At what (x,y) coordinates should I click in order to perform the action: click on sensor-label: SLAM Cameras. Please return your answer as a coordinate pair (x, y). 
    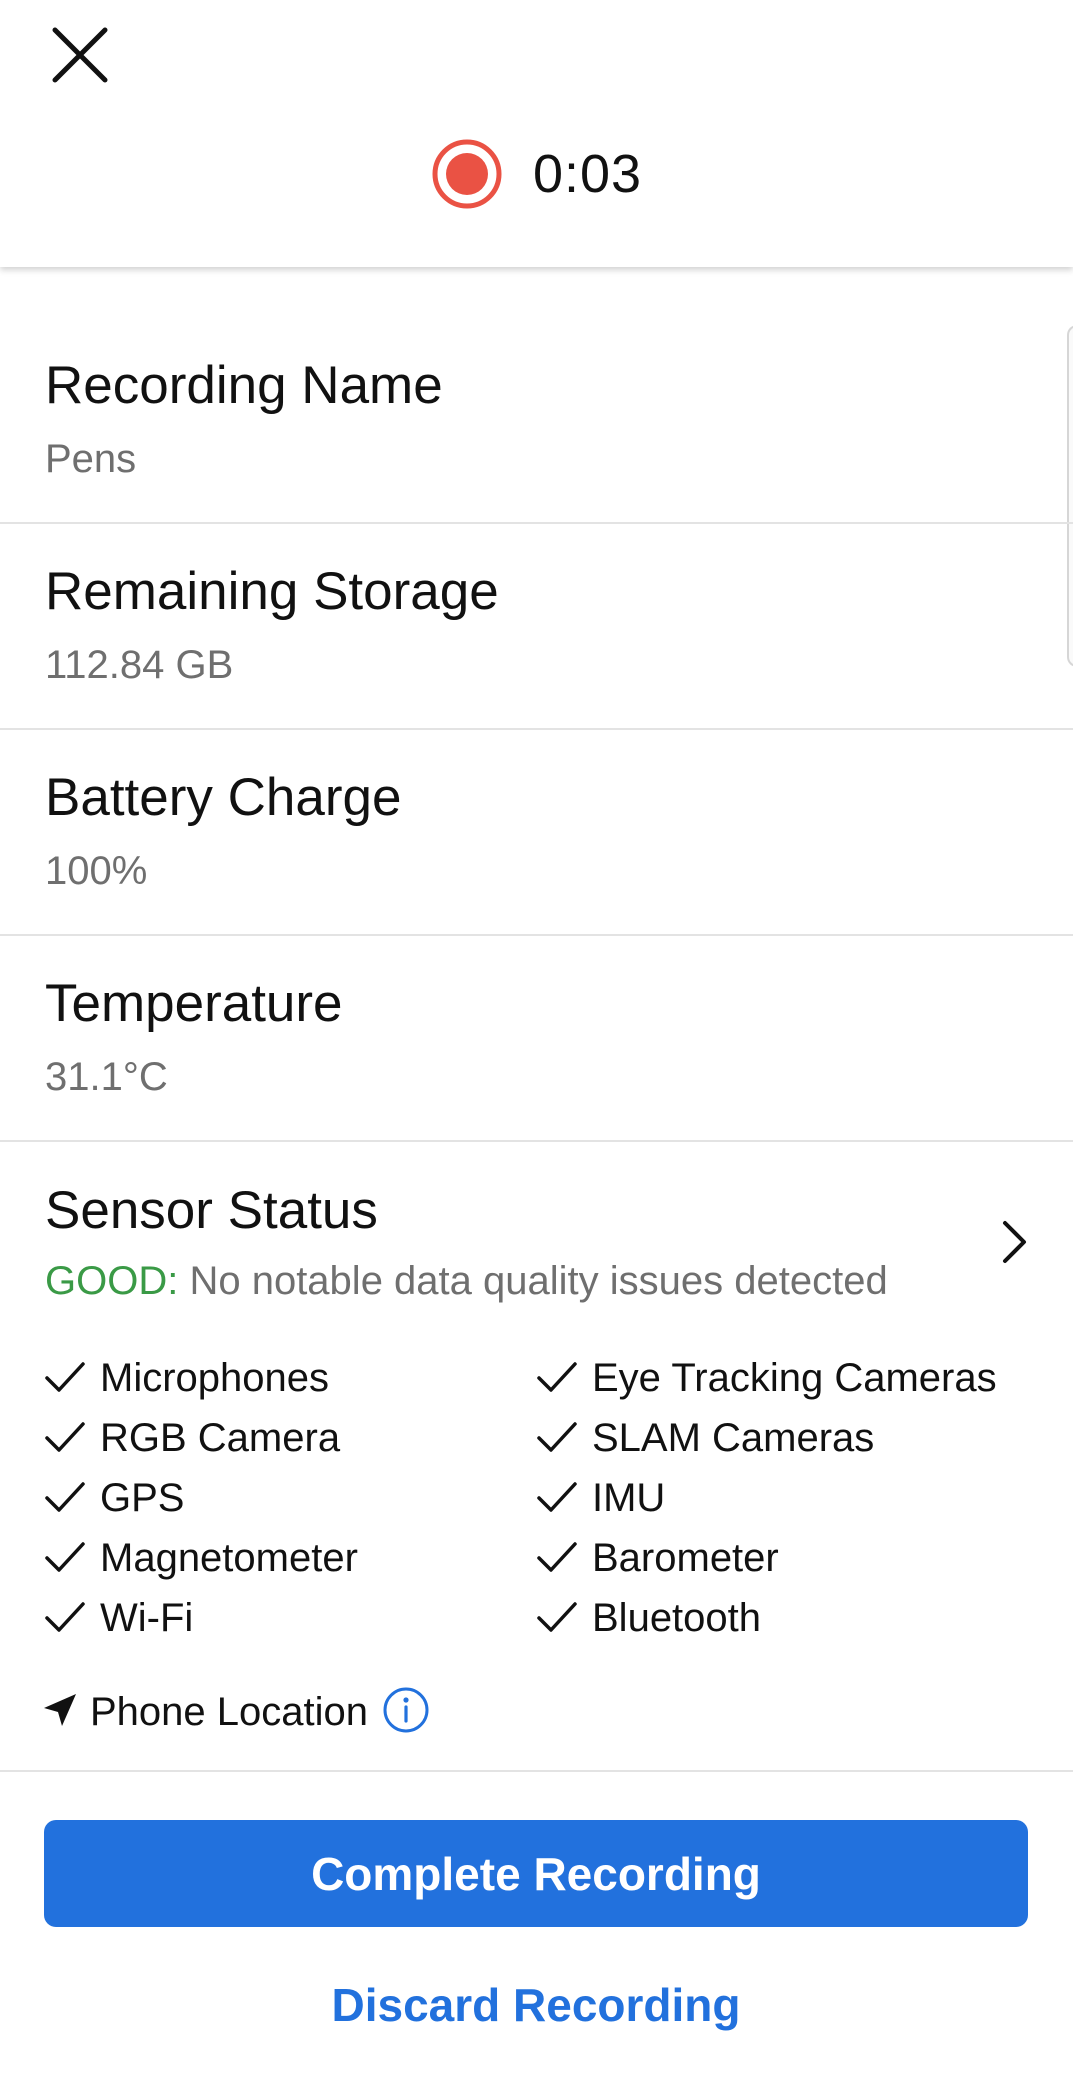
    Looking at the image, I should click on (733, 1437).